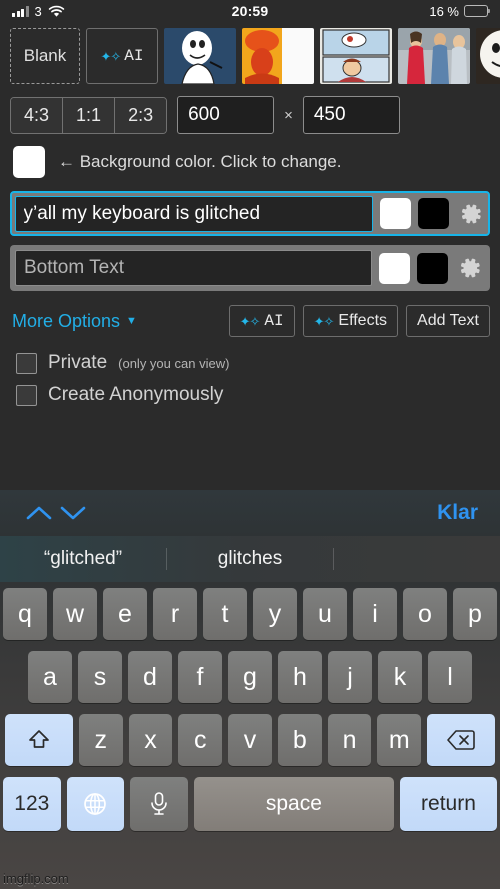 The image size is (500, 889). Describe the element at coordinates (175, 614) in the screenshot. I see `key-r: r` at that location.